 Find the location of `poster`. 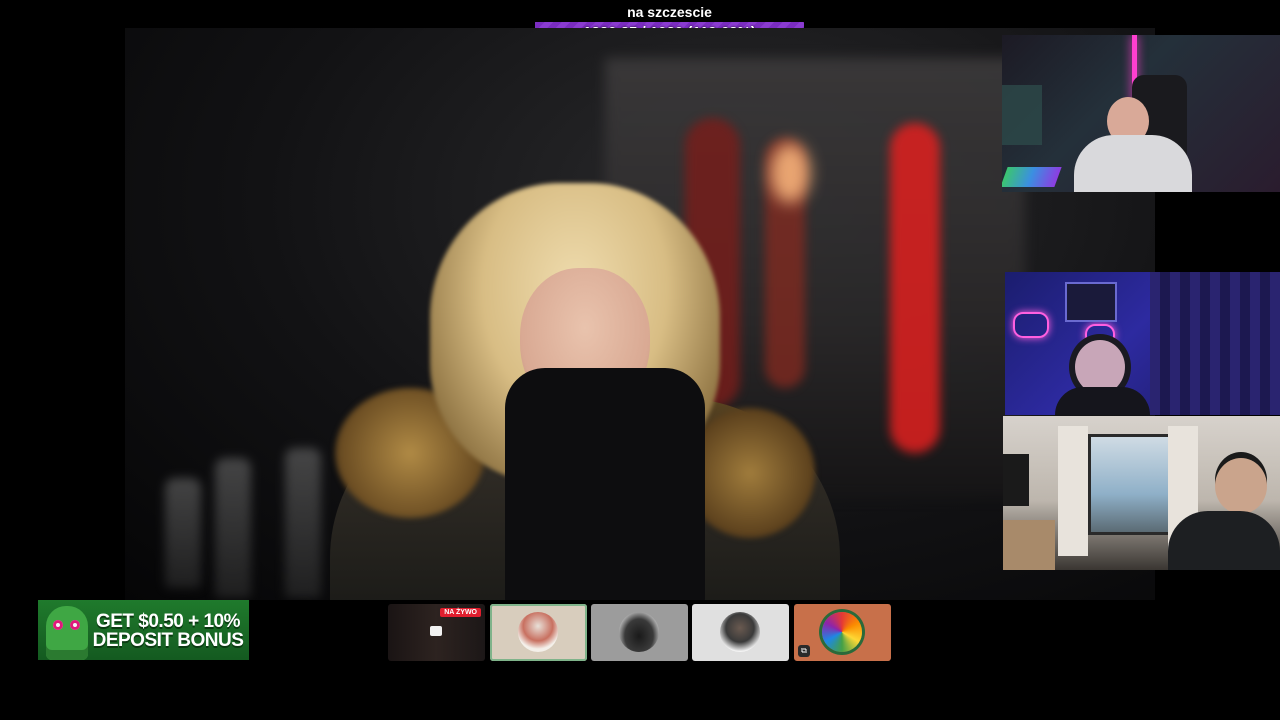

poster is located at coordinates (1091, 302).